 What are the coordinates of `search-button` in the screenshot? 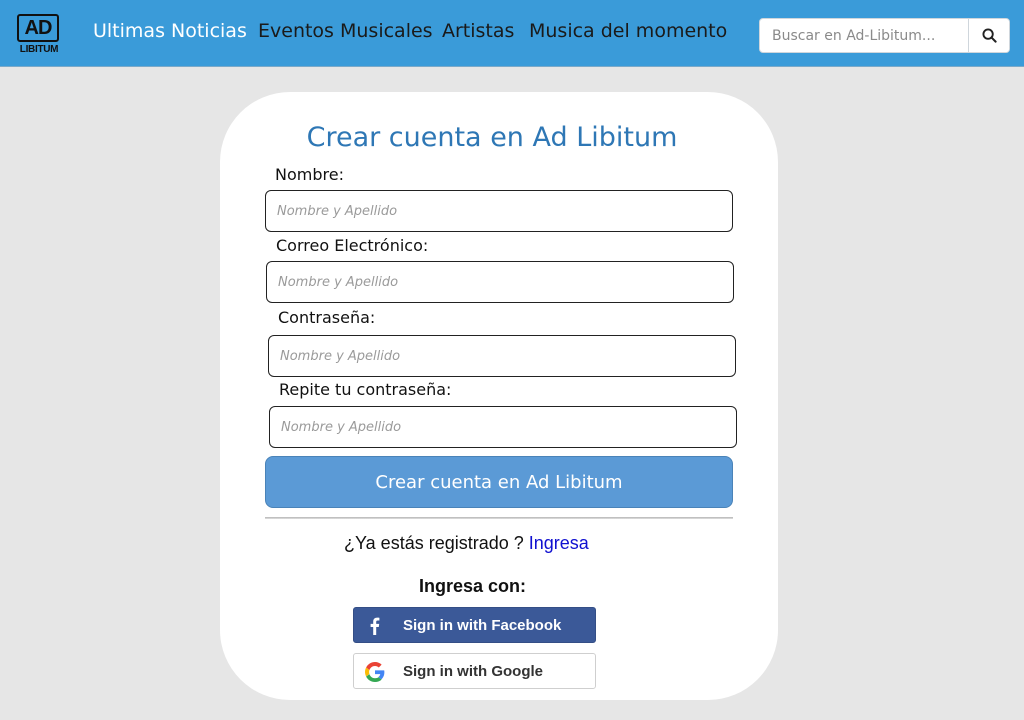 It's located at (988, 35).